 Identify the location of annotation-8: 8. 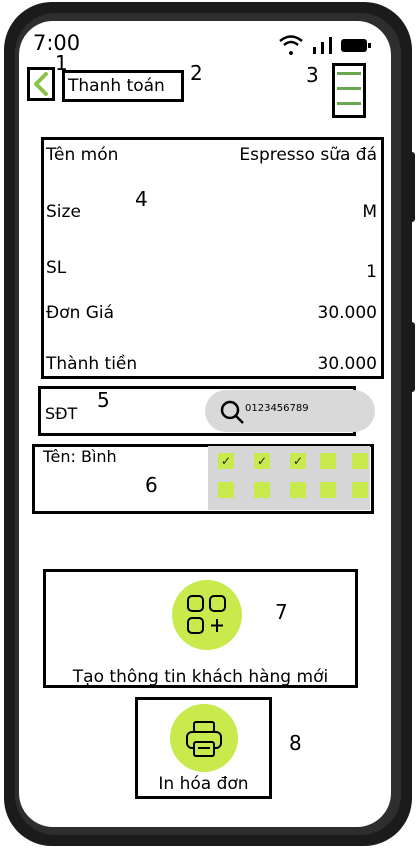
(295, 743).